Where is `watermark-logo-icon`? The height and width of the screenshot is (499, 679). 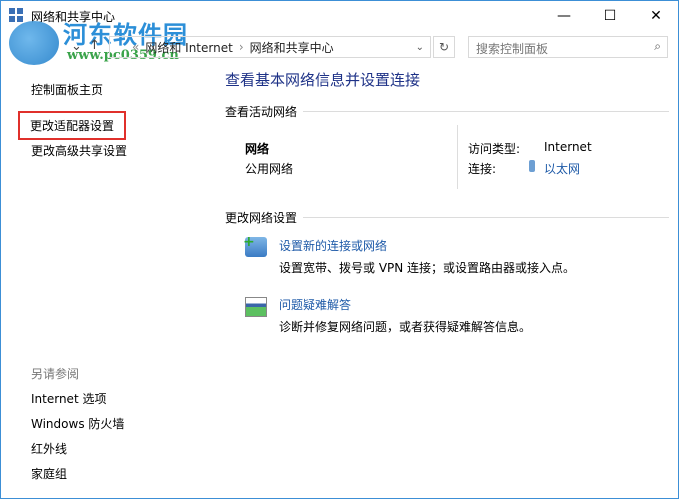
watermark-logo-icon is located at coordinates (34, 43).